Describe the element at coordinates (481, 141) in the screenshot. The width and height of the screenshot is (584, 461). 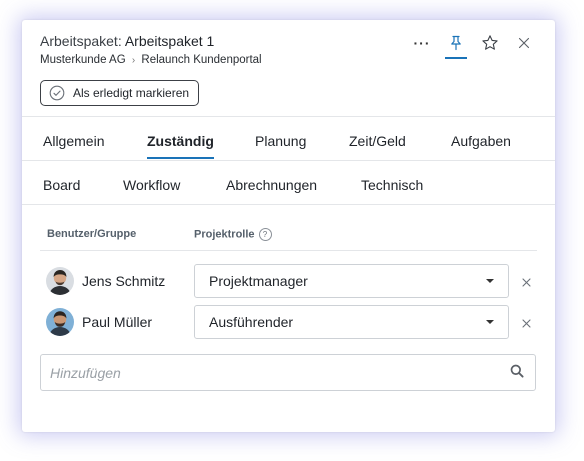
I see `tab-aufgaben: Aufgaben` at that location.